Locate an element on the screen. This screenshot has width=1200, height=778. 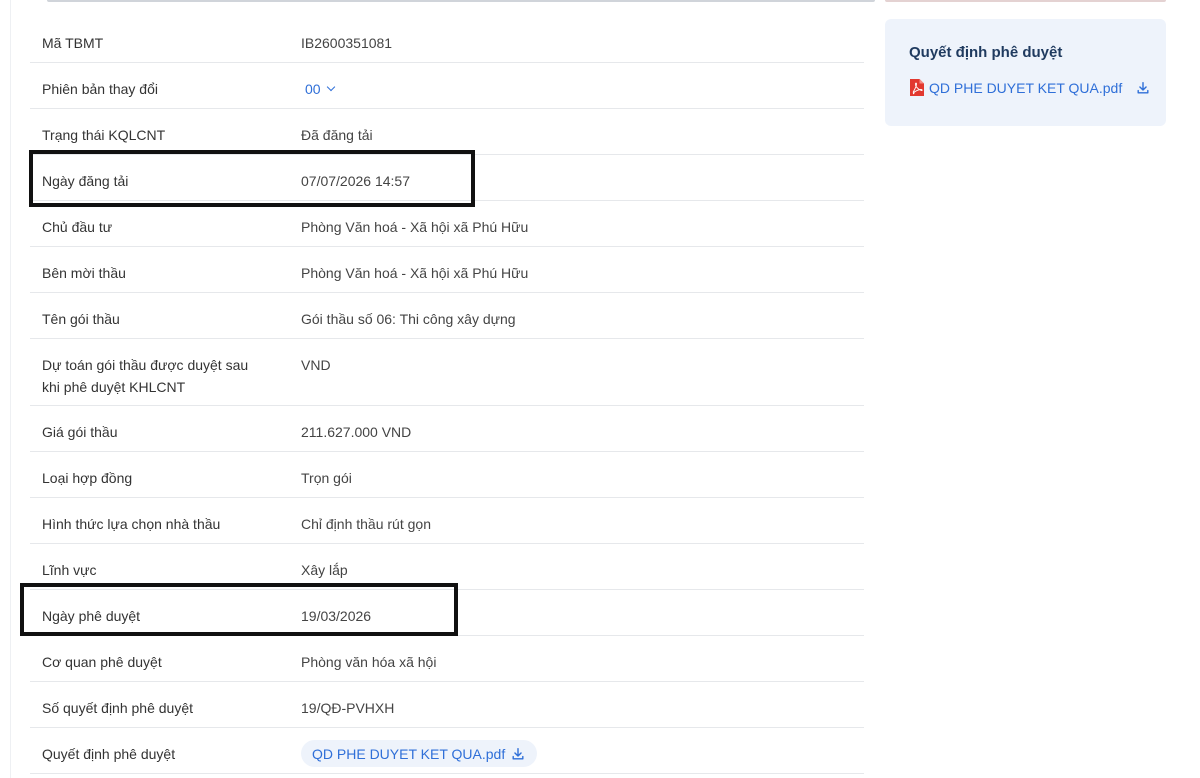
row-label: Trạng thái KQLCNT is located at coordinates (104, 135).